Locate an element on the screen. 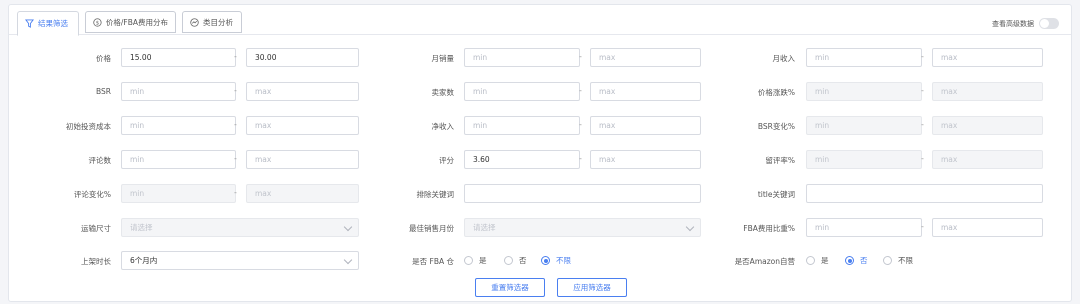  tab-label: 结果筛选 is located at coordinates (53, 23).